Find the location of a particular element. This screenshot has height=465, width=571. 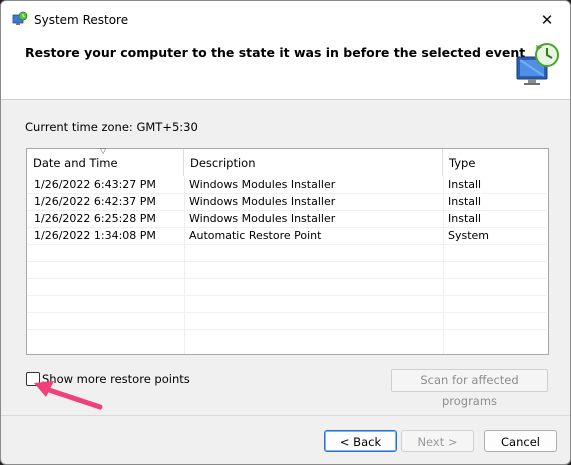

cell-date: 1/26/2022 1:34:08 PM is located at coordinates (95, 235).